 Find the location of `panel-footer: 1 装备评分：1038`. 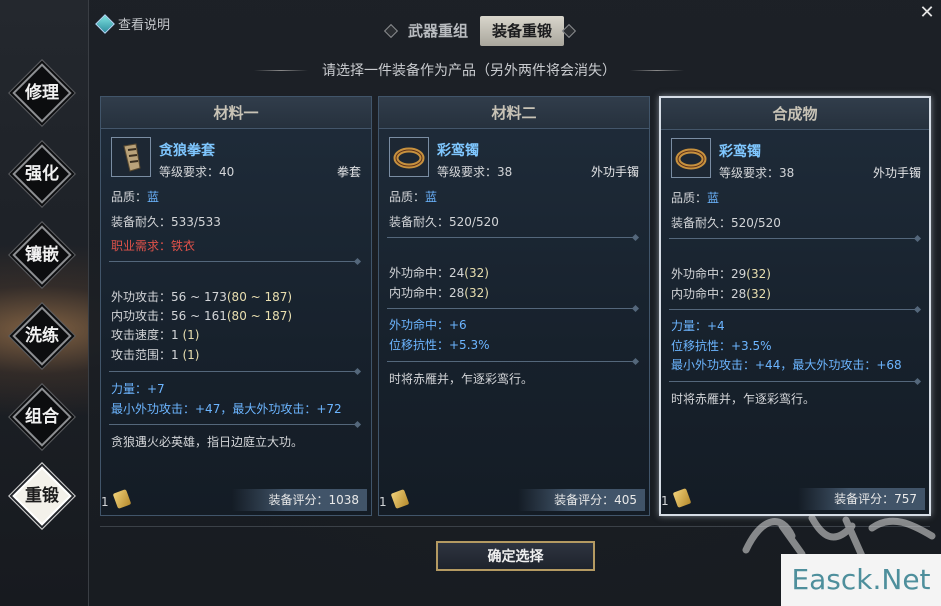

panel-footer: 1 装备评分：1038 is located at coordinates (236, 502).